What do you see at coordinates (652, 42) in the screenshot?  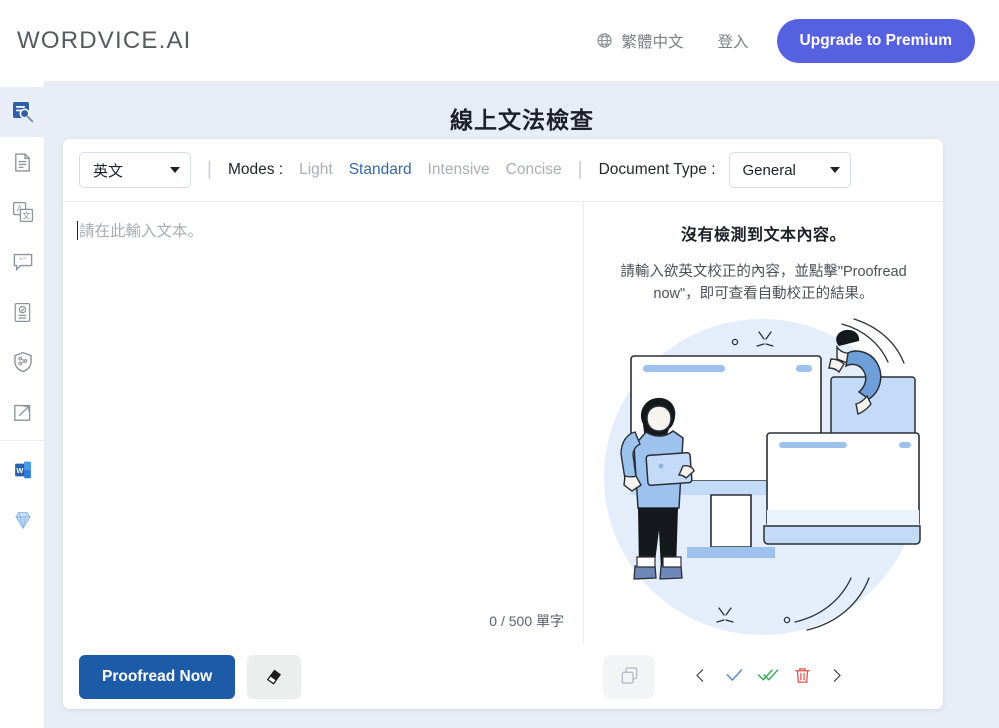 I see `language-label: 繁體中文` at bounding box center [652, 42].